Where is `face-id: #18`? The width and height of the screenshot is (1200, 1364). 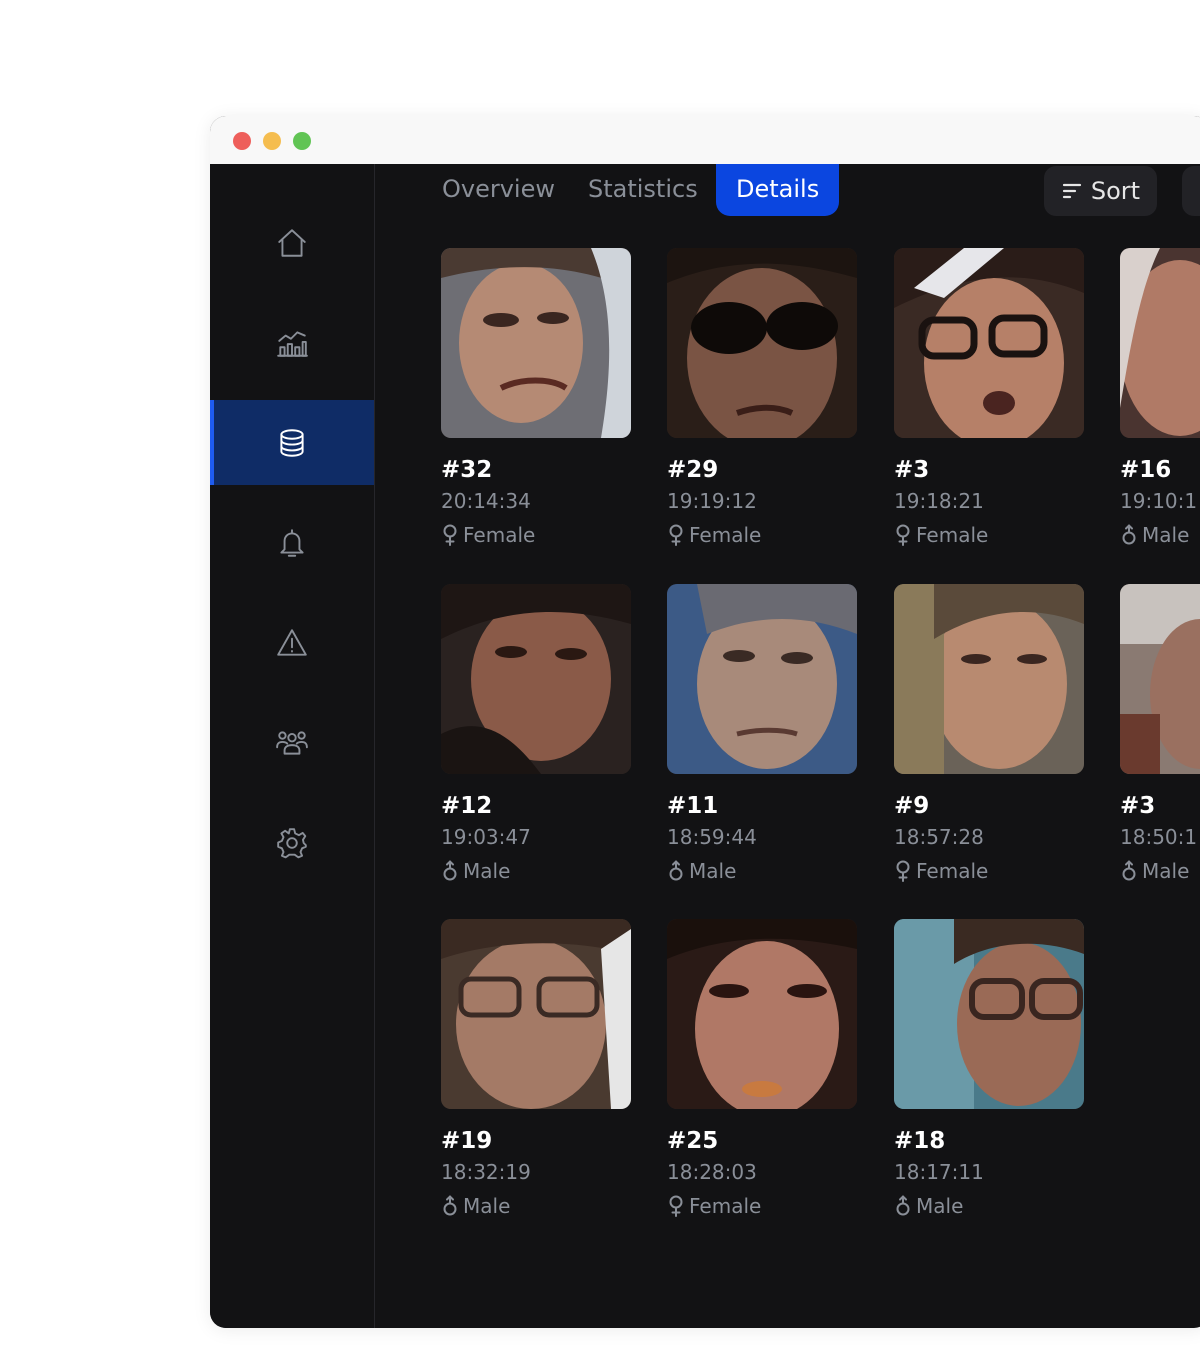 face-id: #18 is located at coordinates (920, 1141).